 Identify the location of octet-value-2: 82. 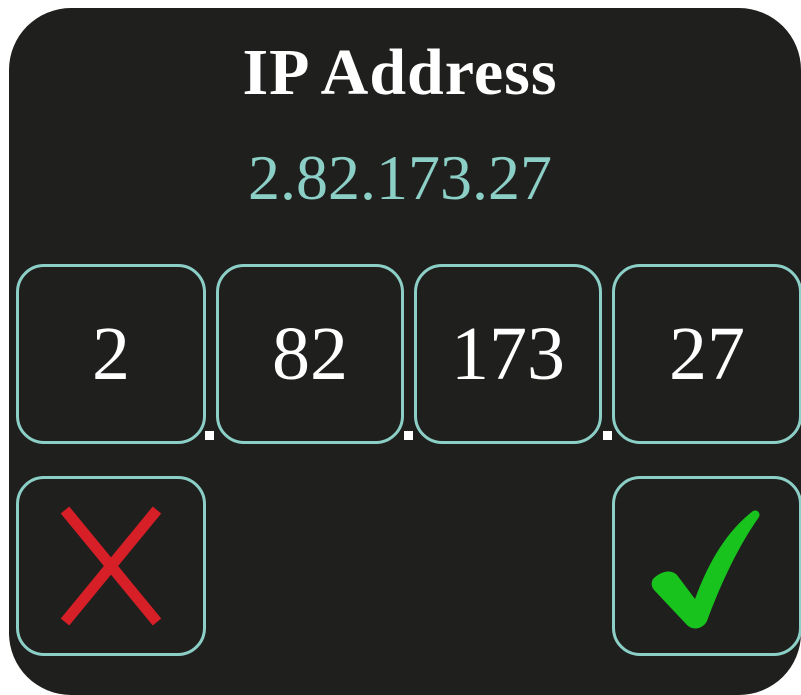
(310, 354).